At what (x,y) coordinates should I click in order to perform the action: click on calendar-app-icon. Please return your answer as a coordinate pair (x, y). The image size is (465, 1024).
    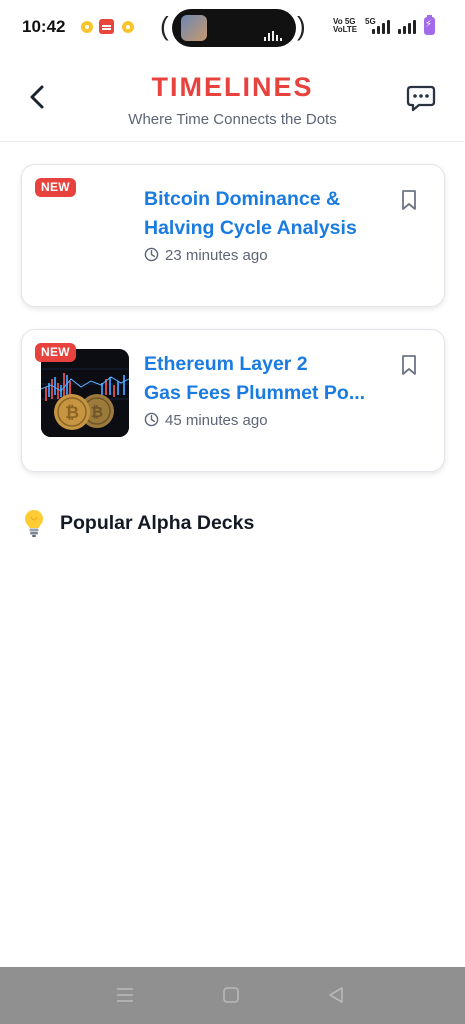
    Looking at the image, I should click on (106, 26).